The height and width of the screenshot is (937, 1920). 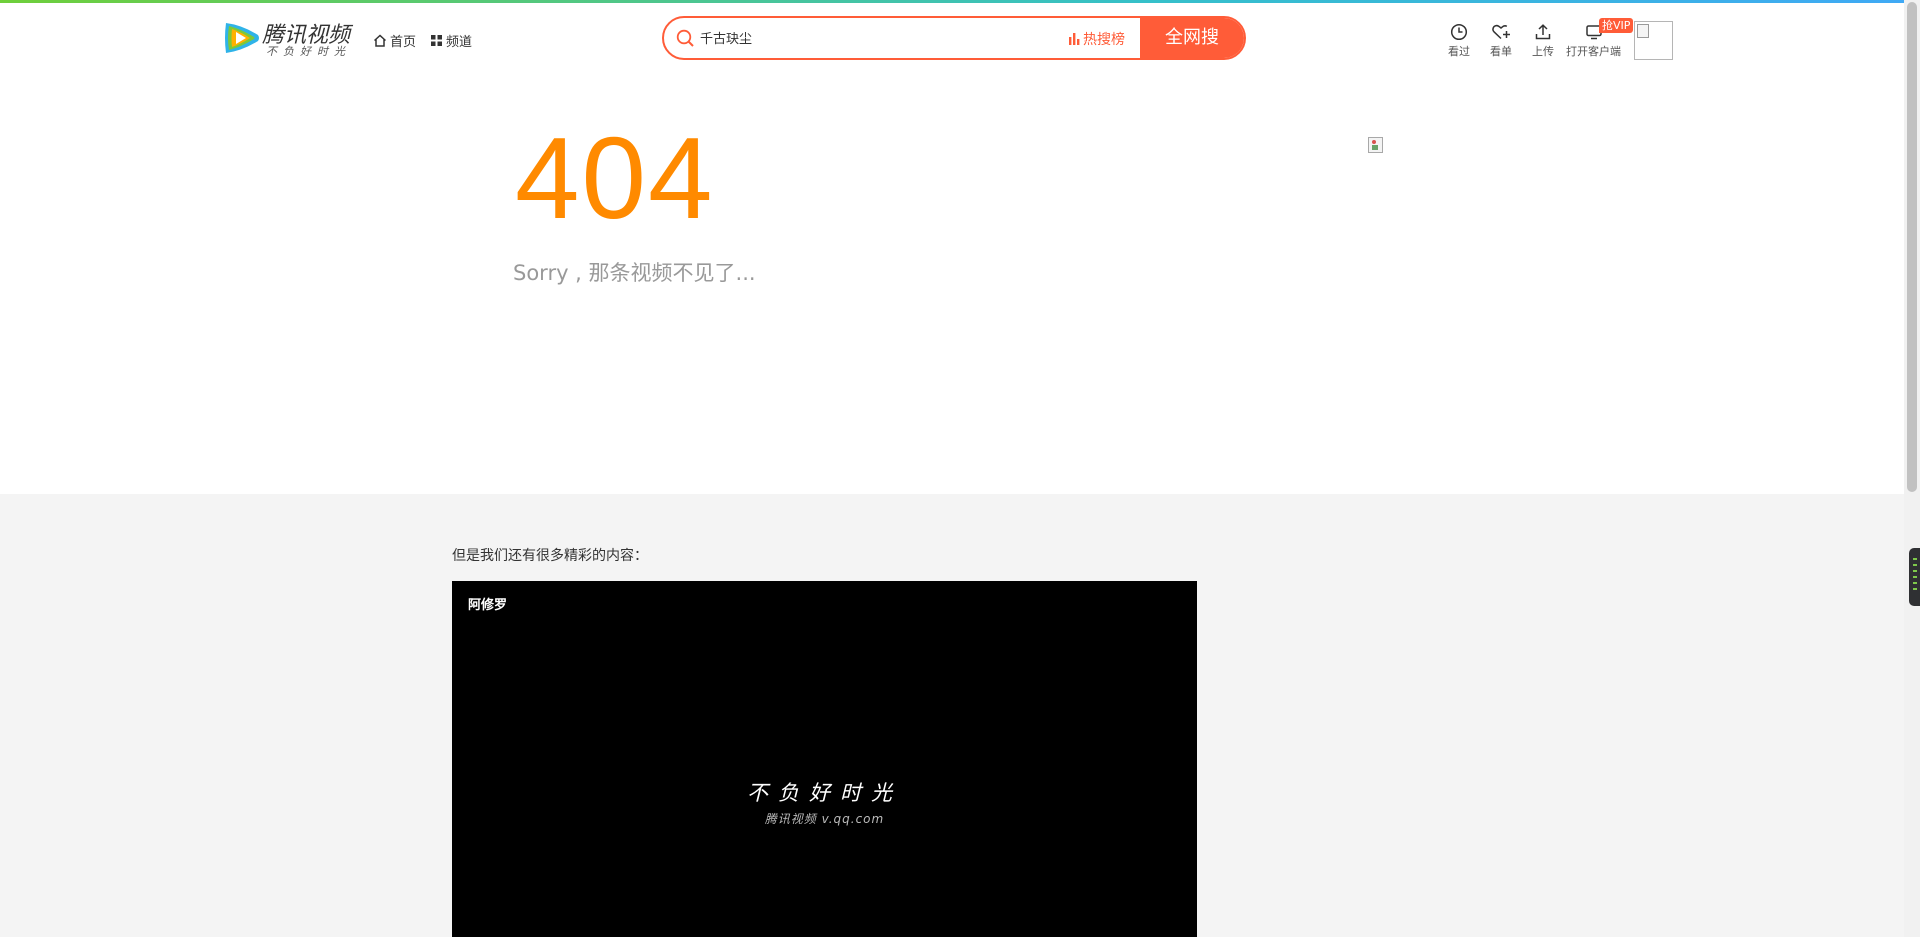 What do you see at coordinates (1104, 40) in the screenshot?
I see `hot-search-label: 热搜榜` at bounding box center [1104, 40].